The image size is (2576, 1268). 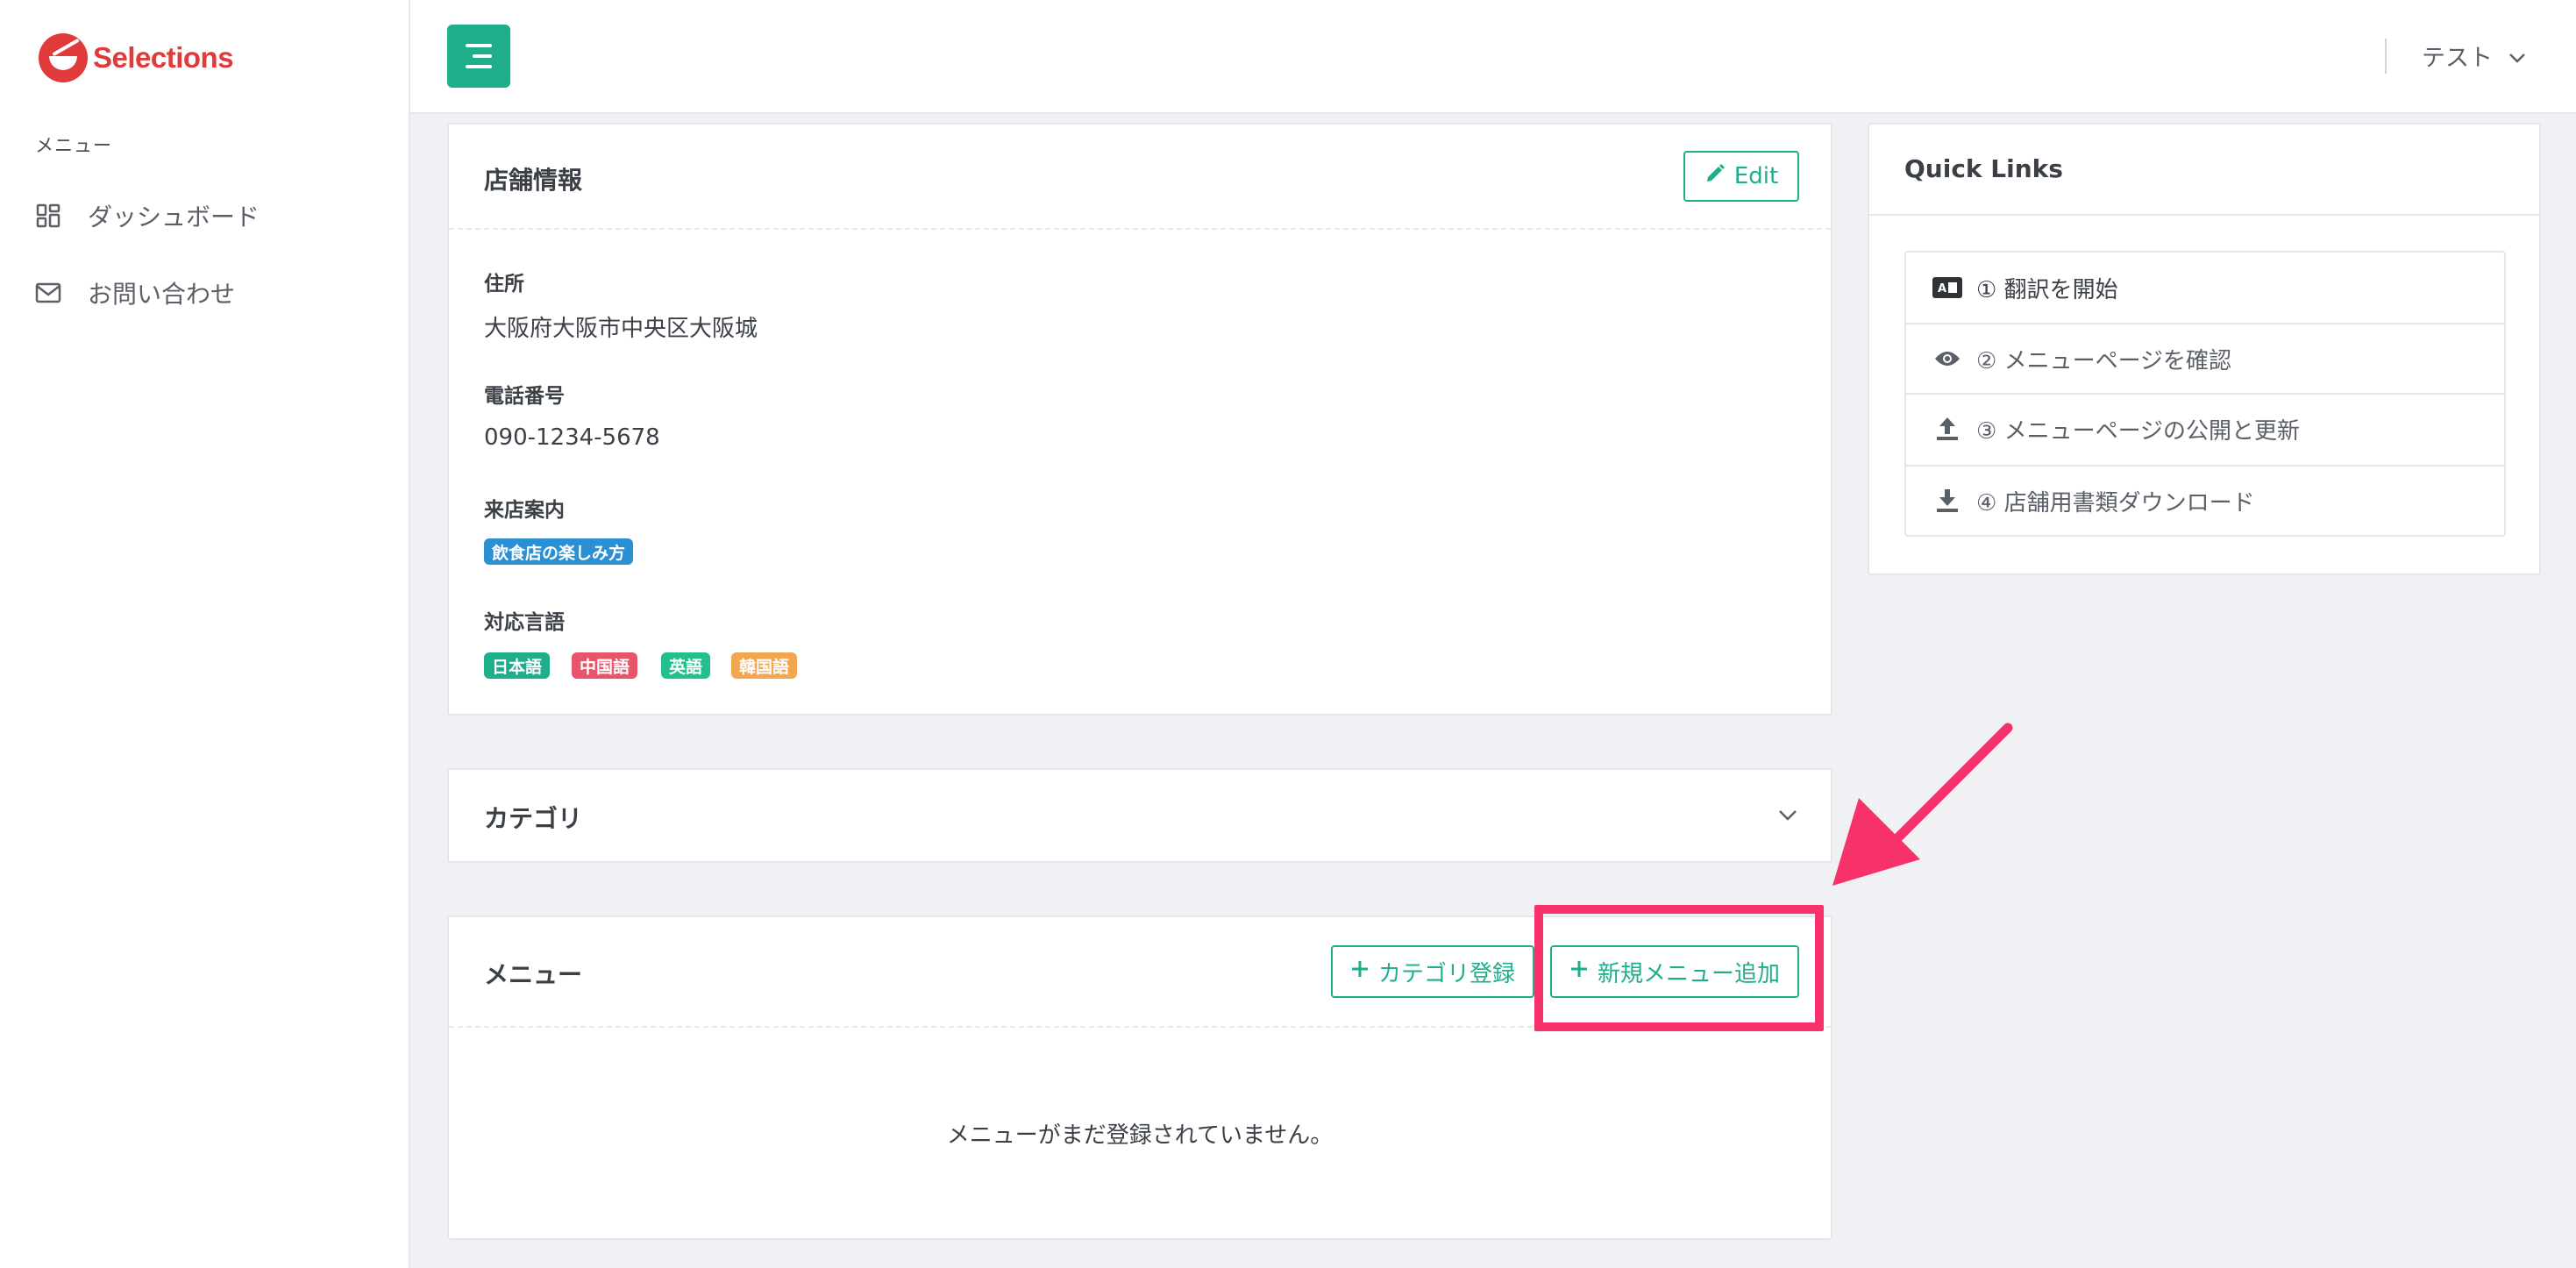 I want to click on phone-value: 090-1234-5678, so click(x=572, y=437).